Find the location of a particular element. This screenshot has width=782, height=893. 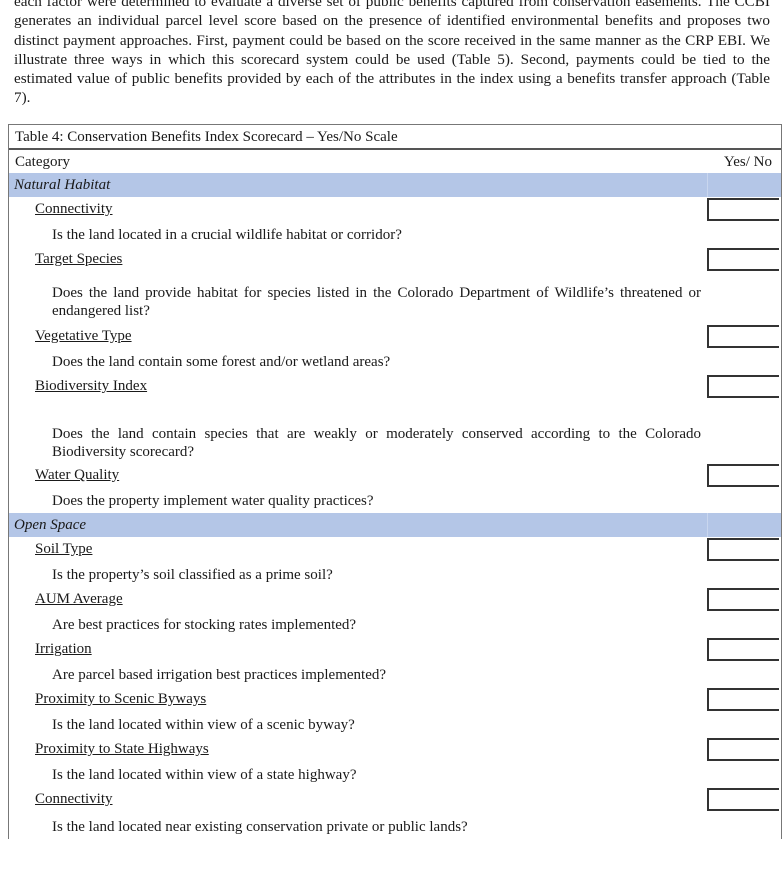

item-label: Irrigation is located at coordinates (63, 649).